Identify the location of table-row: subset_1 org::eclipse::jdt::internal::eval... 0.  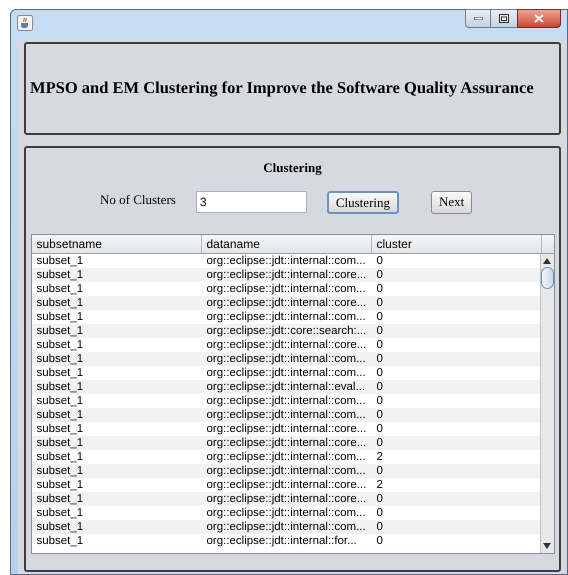
(286, 387).